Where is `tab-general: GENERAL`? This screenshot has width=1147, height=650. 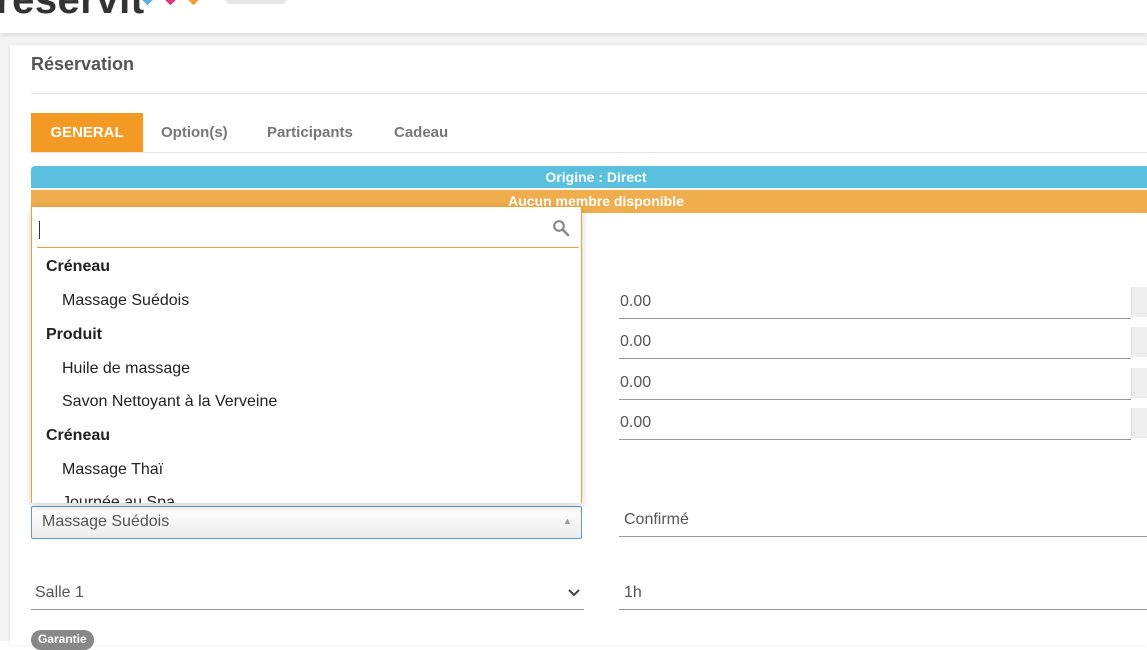 tab-general: GENERAL is located at coordinates (87, 132).